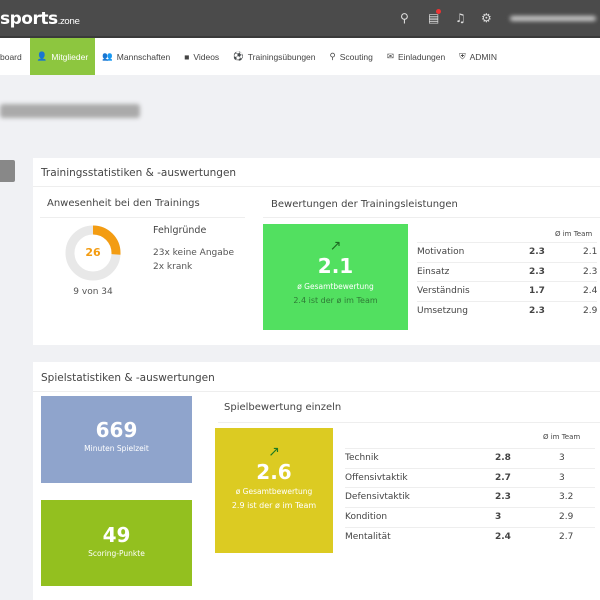 The width and height of the screenshot is (600, 600). I want to click on attendance-count: 9 von 34, so click(93, 292).